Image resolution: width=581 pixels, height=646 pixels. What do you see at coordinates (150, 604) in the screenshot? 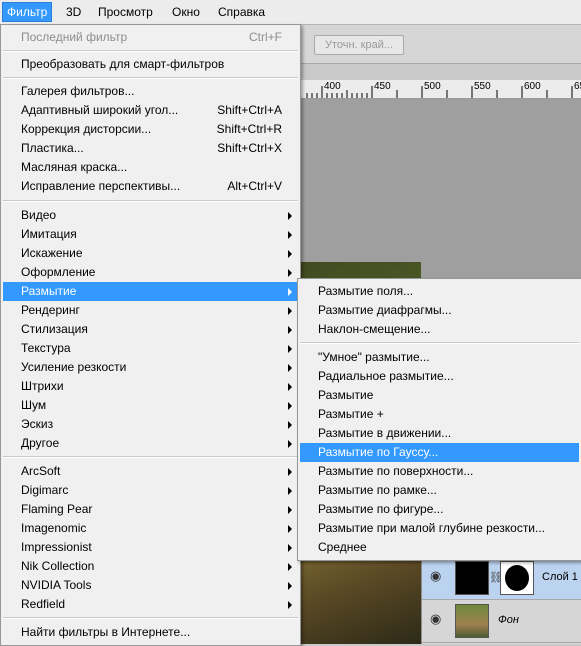
I see `menu-item-redfield: Redfield` at bounding box center [150, 604].